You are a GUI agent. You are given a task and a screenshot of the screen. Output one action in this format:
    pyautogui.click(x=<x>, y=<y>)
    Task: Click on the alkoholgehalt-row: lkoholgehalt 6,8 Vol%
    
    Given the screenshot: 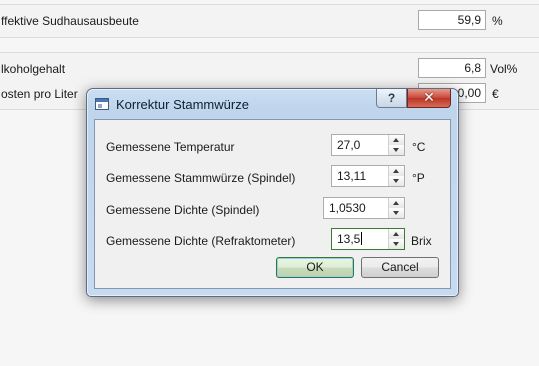 What is the action you would take?
    pyautogui.click(x=269, y=69)
    